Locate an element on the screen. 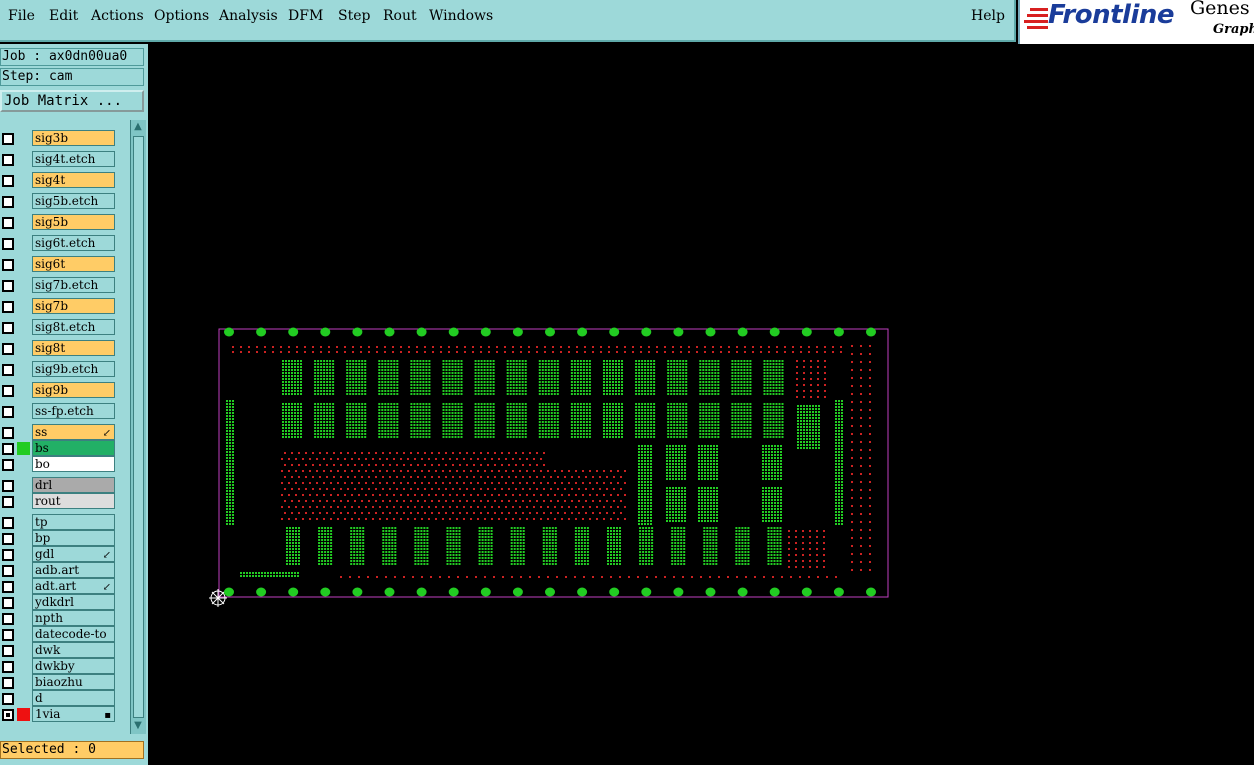  layer-name: drl is located at coordinates (73, 485).